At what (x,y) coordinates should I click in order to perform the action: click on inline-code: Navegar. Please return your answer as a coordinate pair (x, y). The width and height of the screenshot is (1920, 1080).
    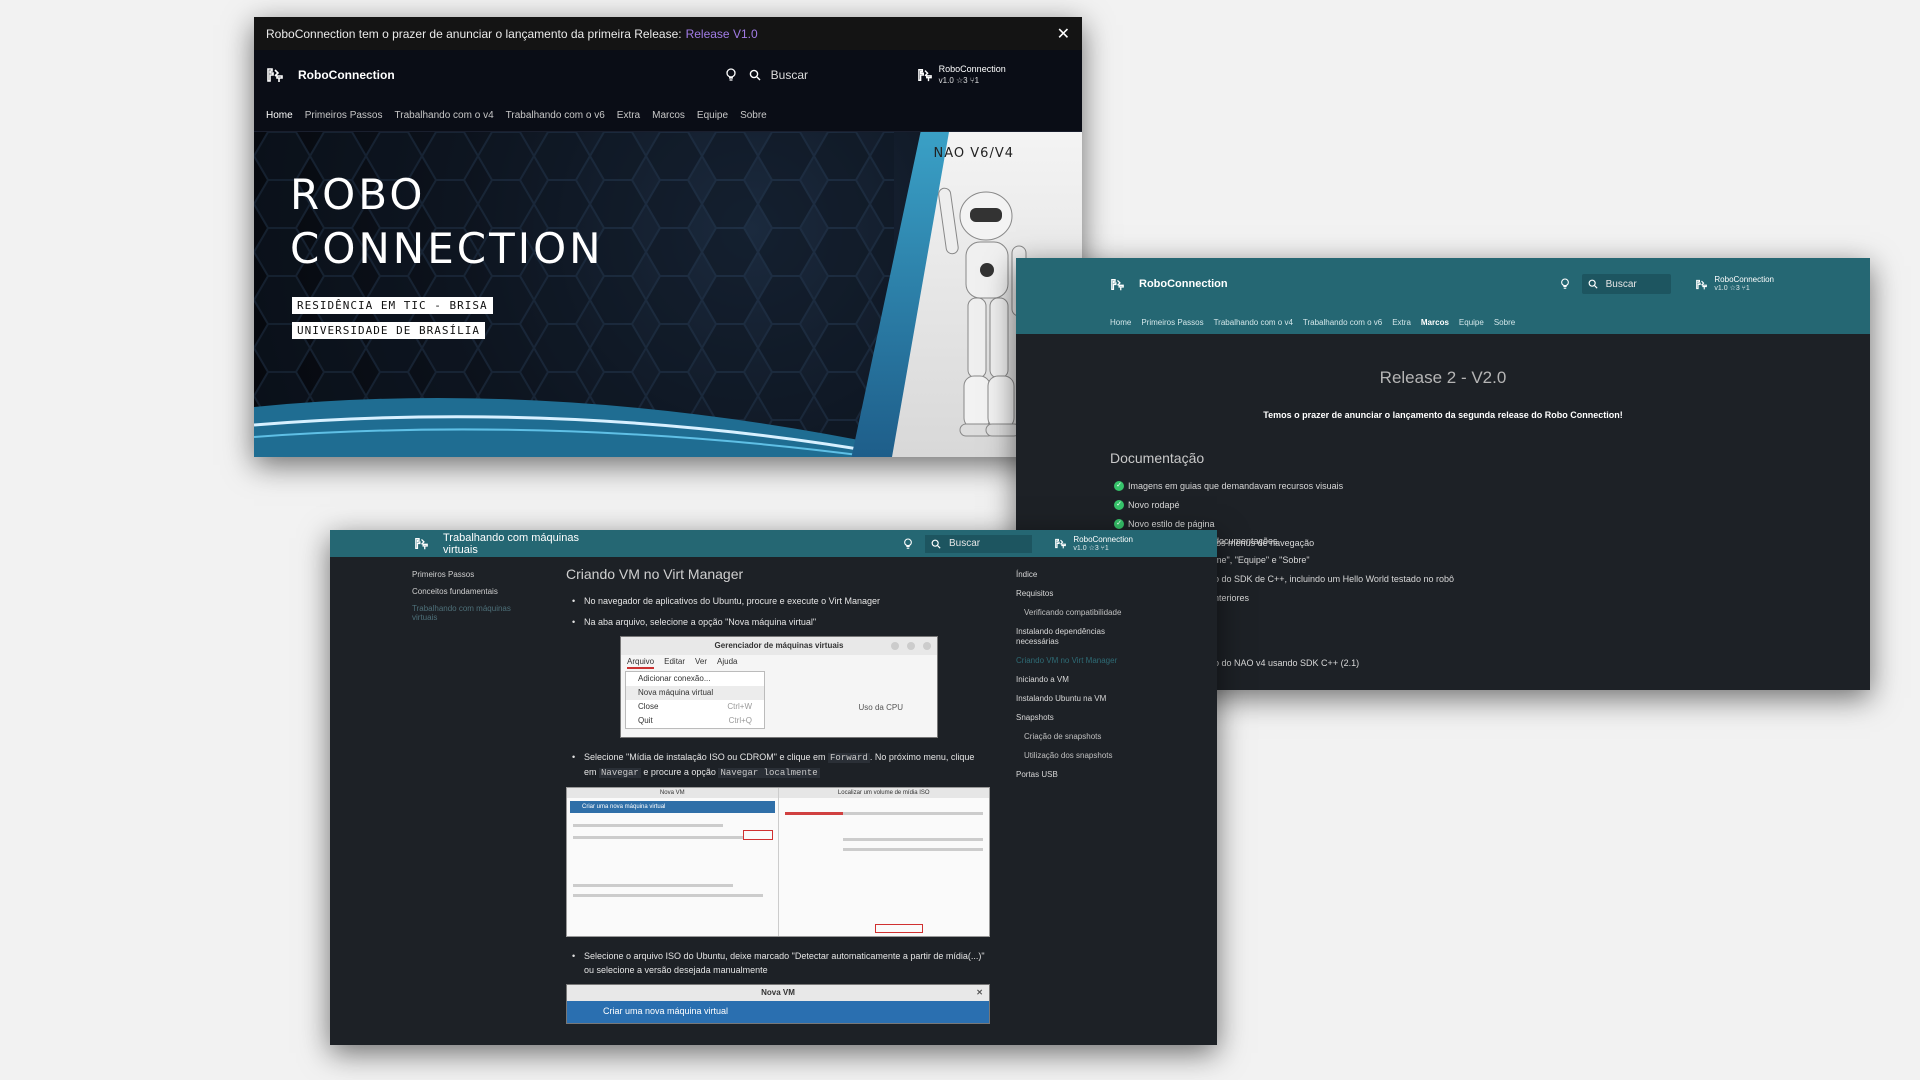
    Looking at the image, I should click on (620, 773).